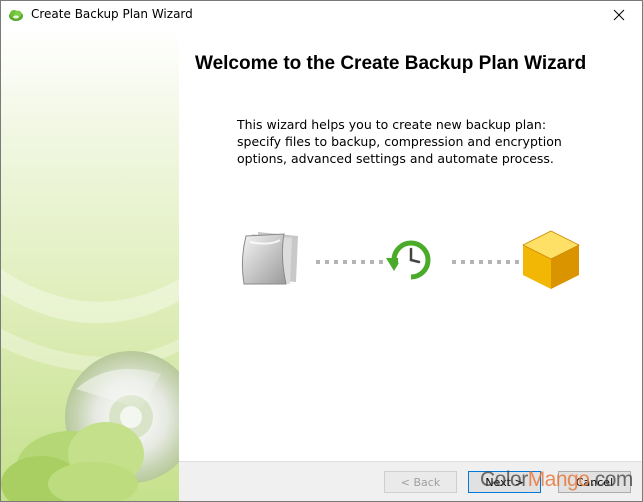 This screenshot has width=643, height=502. What do you see at coordinates (551, 262) in the screenshot?
I see `yellow-cube-icon` at bounding box center [551, 262].